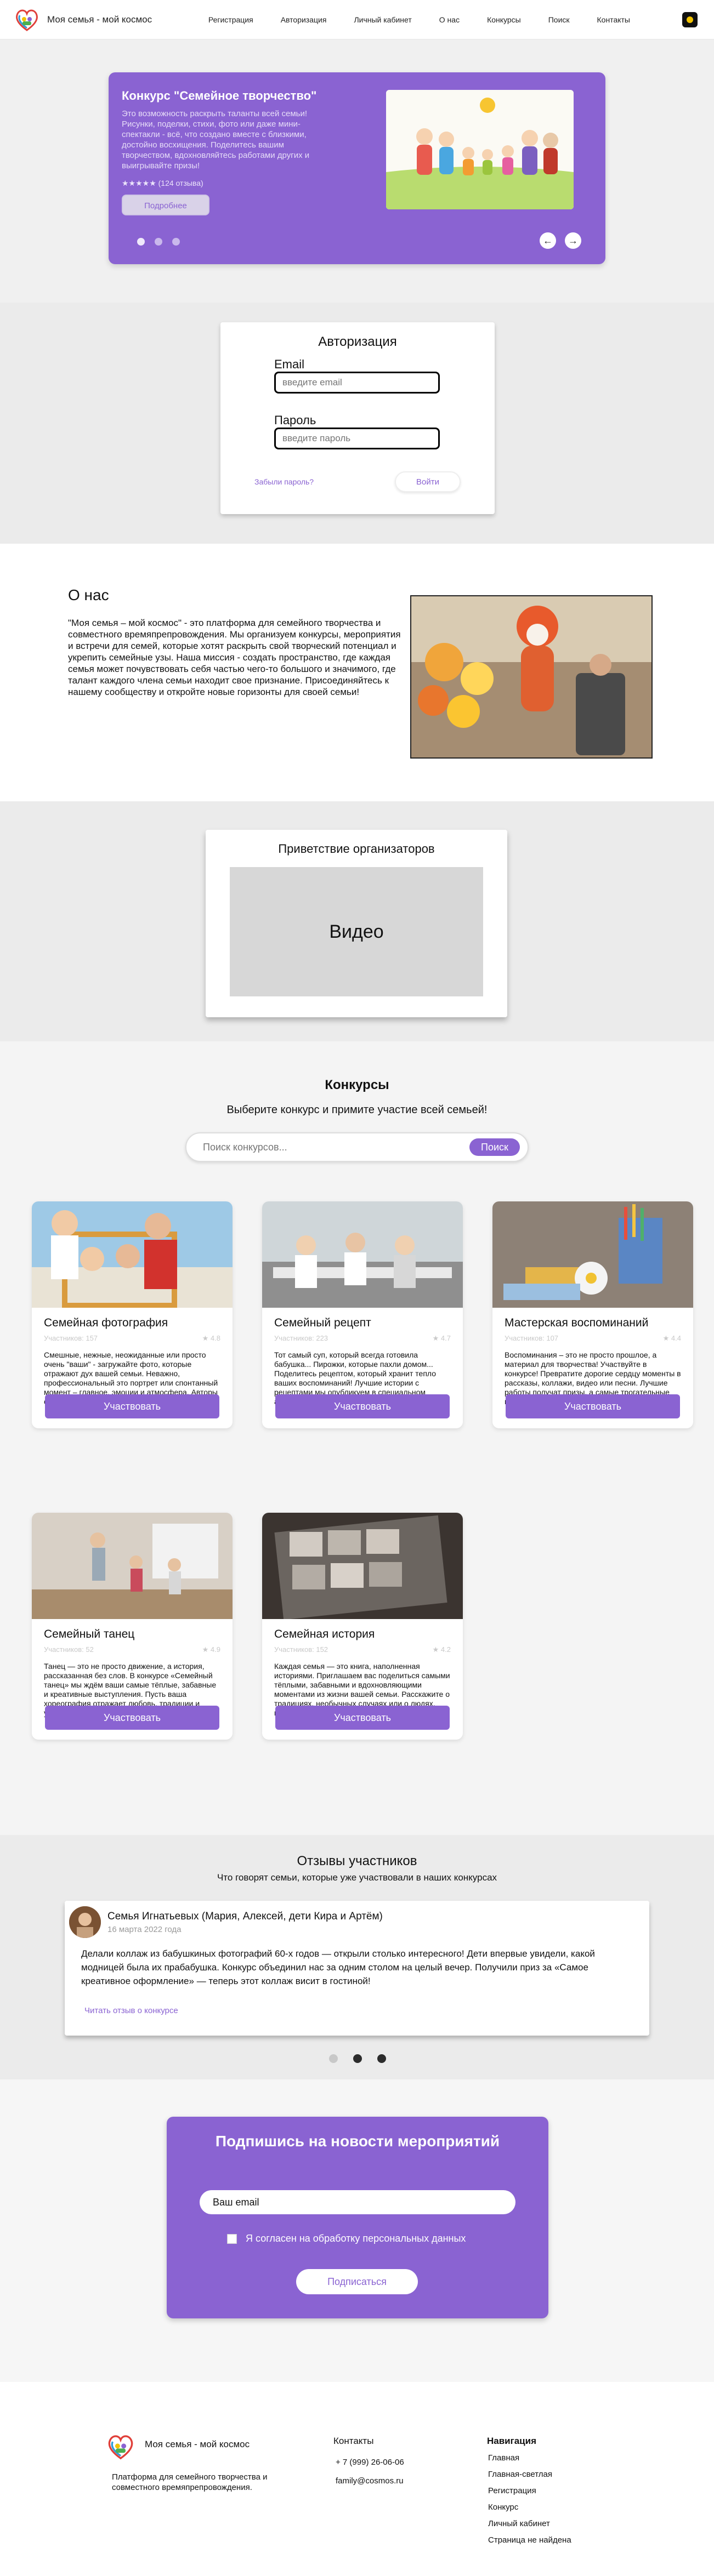  What do you see at coordinates (357, 2202) in the screenshot?
I see `subscribe-email-field` at bounding box center [357, 2202].